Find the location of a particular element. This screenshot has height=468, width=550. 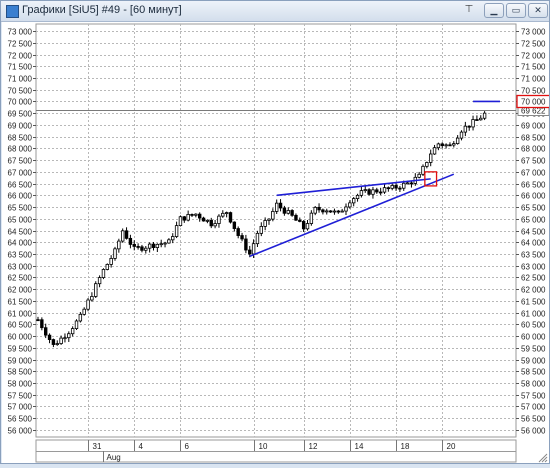

level-70000-label: 70 000 is located at coordinates (533, 102).